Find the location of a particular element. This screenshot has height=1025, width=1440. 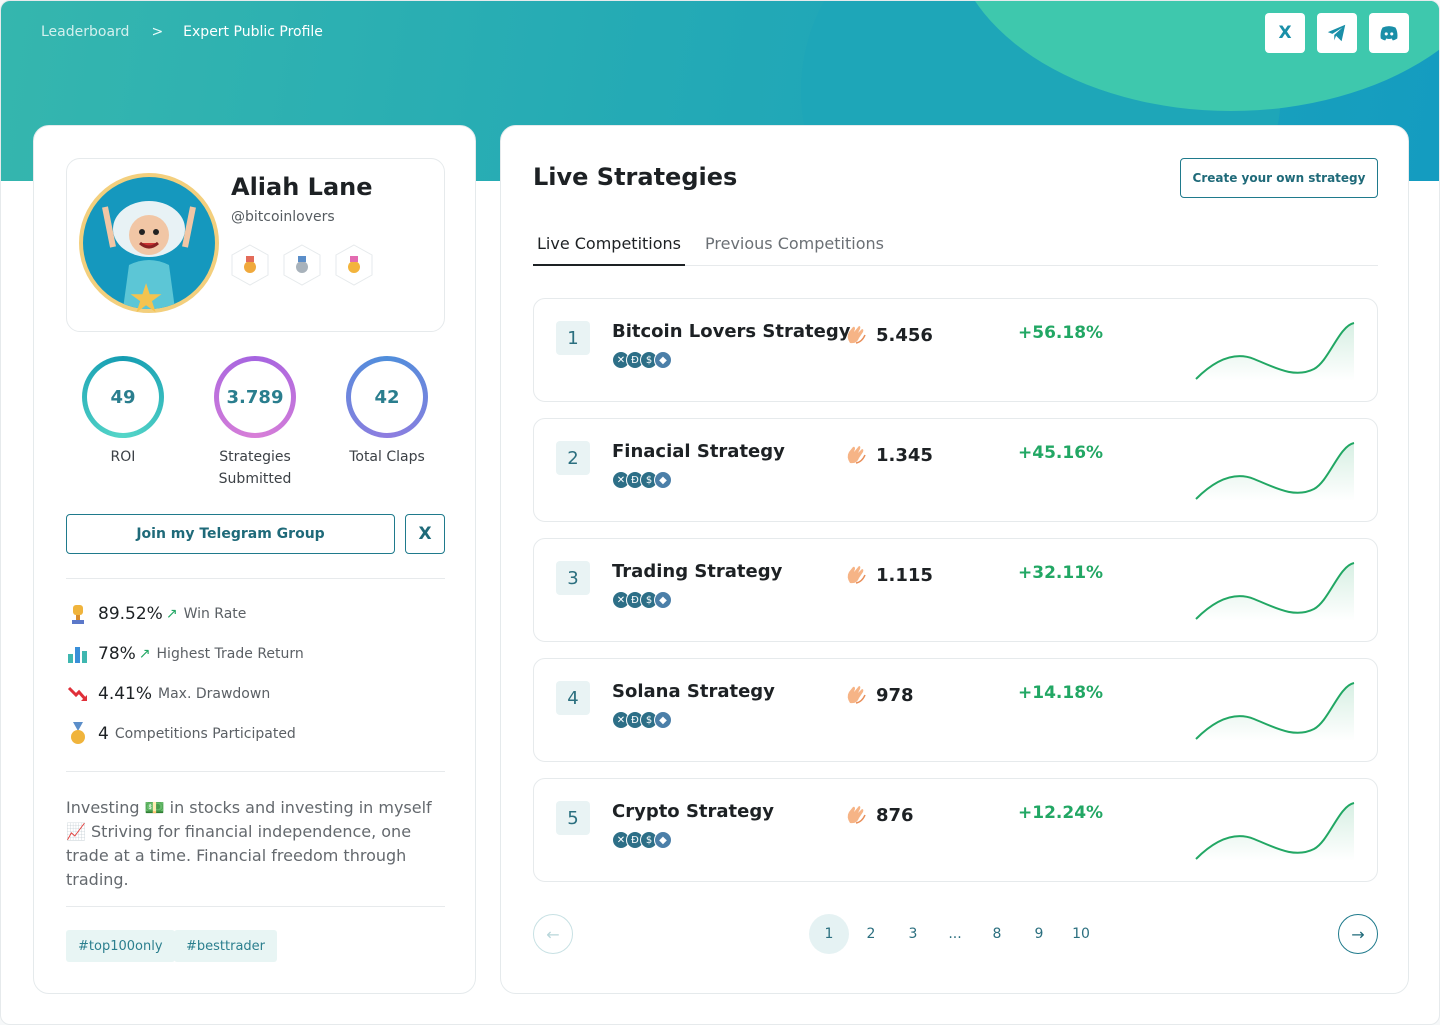

down-trend-icon is located at coordinates (78, 694).